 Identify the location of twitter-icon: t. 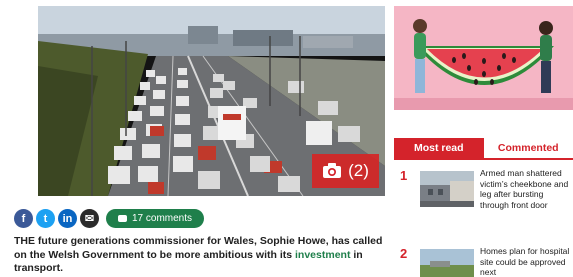
(45, 218).